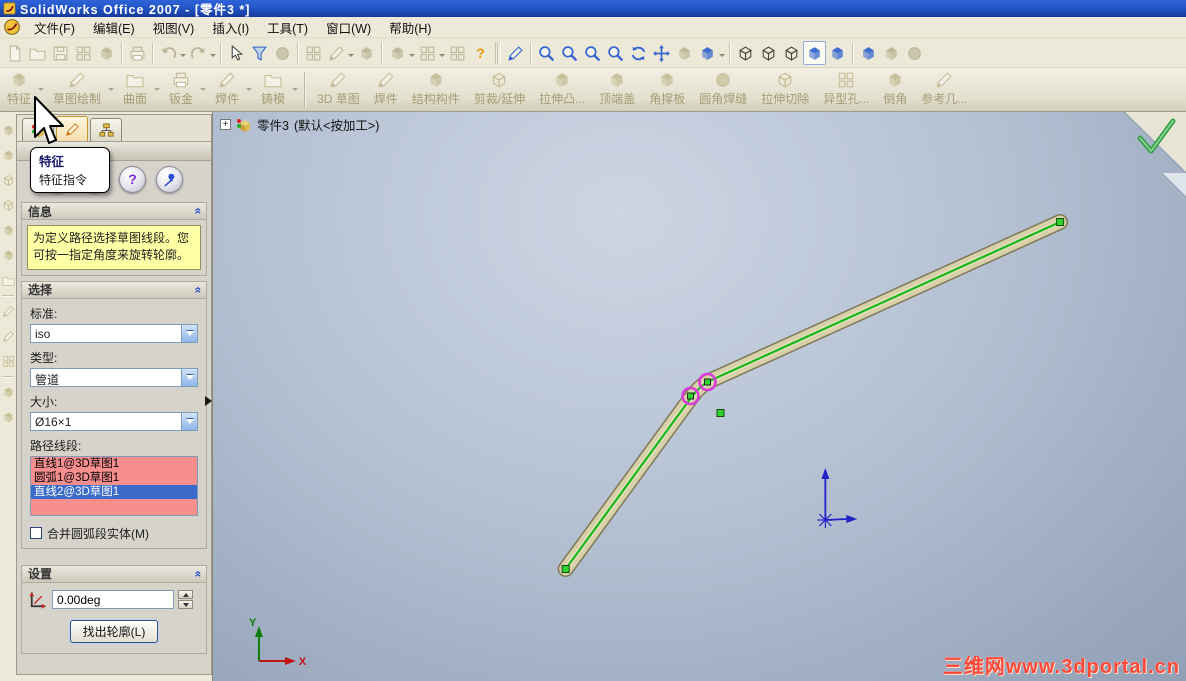 The width and height of the screenshot is (1186, 681). I want to click on tool-structural-member: 结构构件, so click(436, 89).